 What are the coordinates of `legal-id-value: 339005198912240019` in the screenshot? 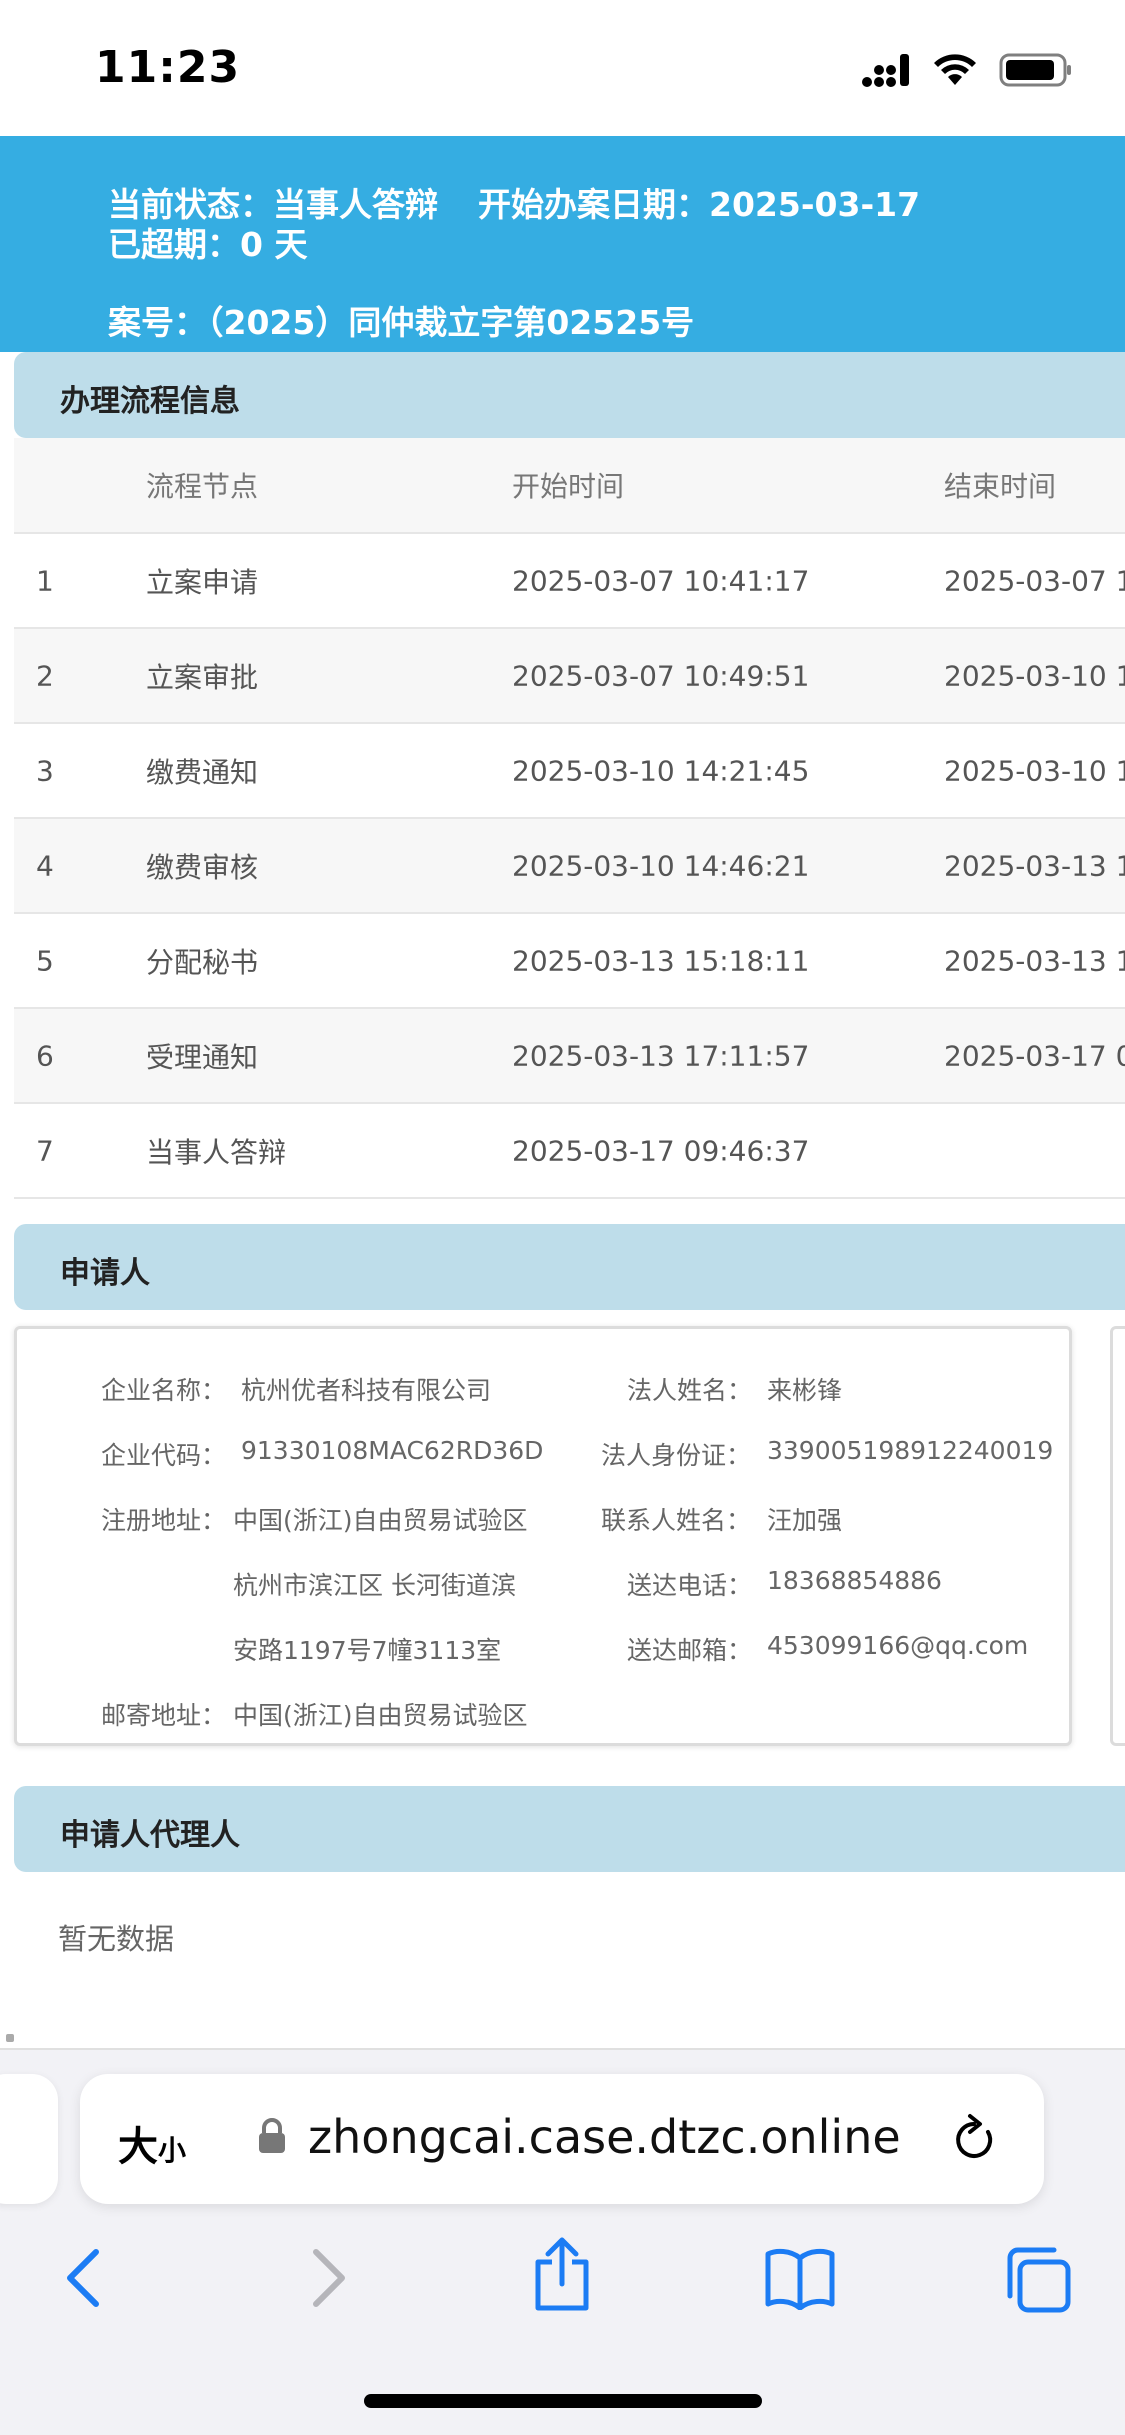 It's located at (910, 1450).